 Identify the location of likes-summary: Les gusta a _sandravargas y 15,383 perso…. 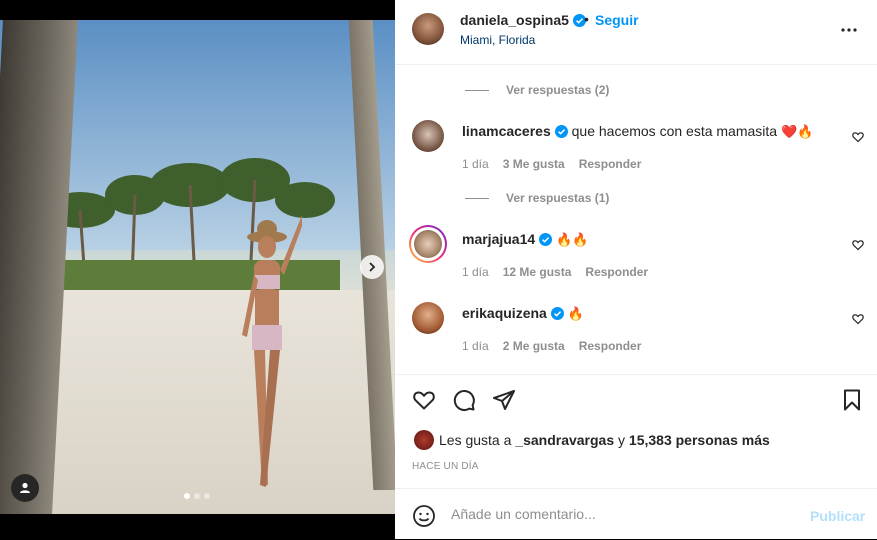
(604, 440).